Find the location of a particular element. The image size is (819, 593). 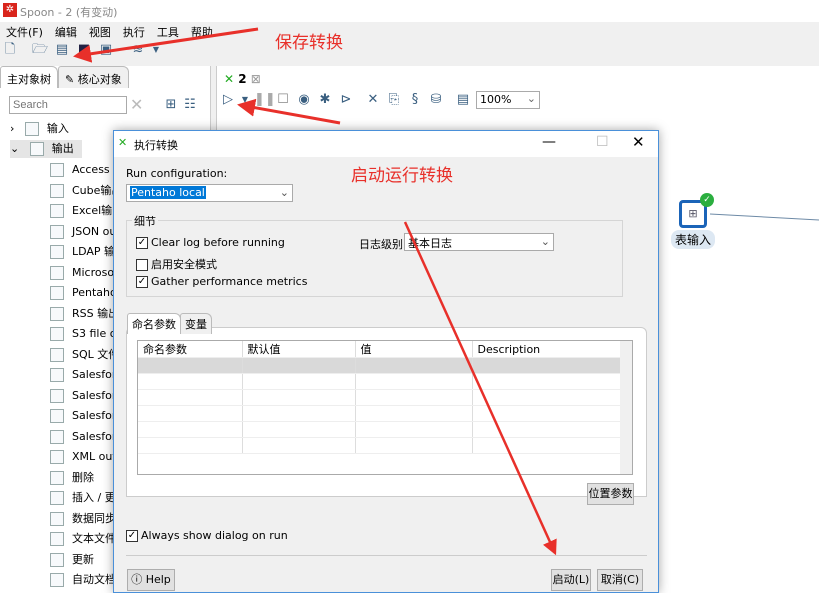

table-header: 命名参数 默认值值 Description is located at coordinates (379, 349).